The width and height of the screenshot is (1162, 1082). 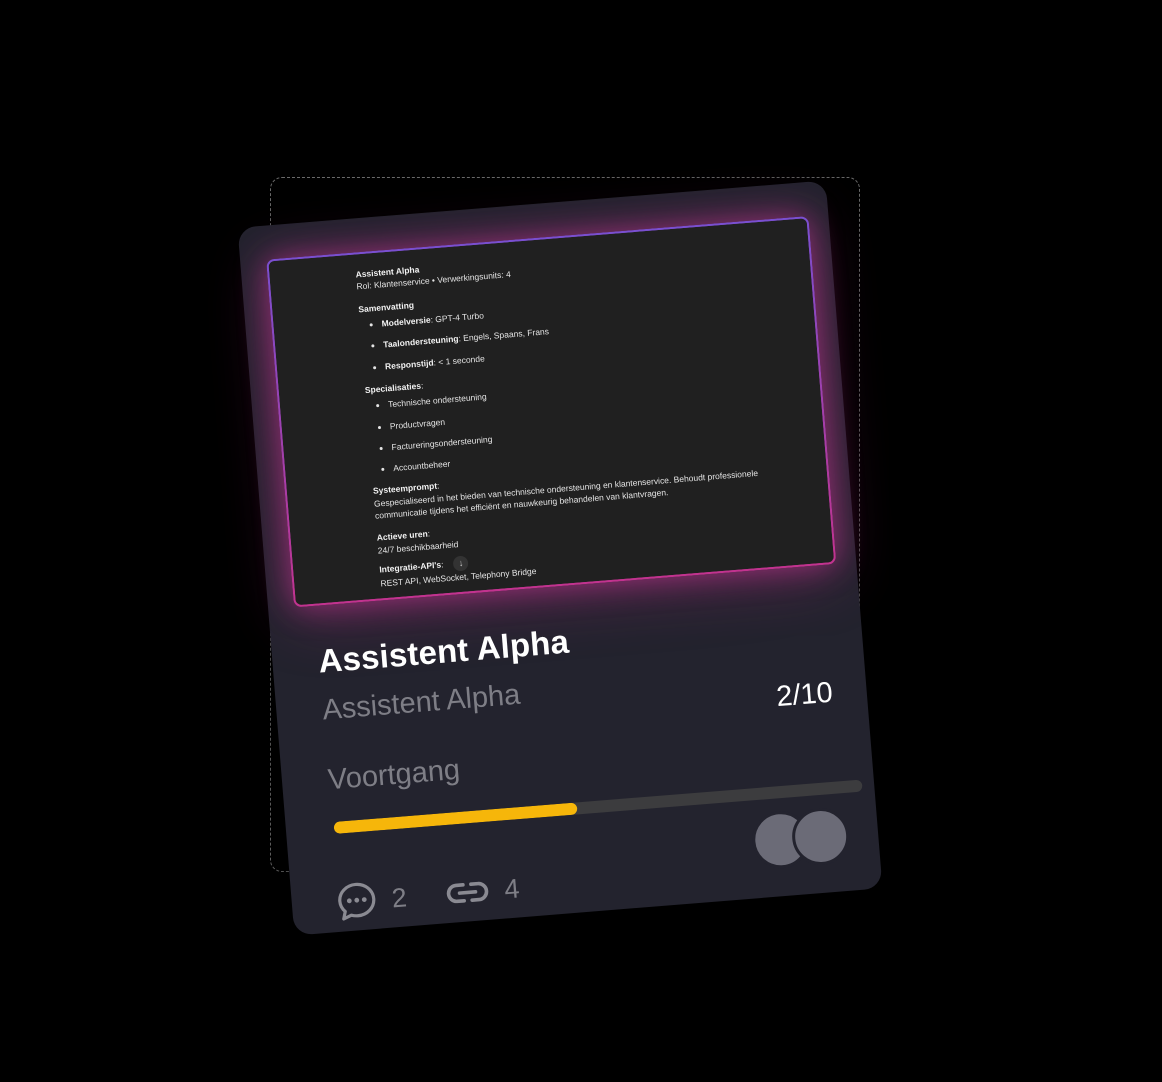 What do you see at coordinates (459, 360) in the screenshot?
I see `summary-item-value: : < 1 seconde` at bounding box center [459, 360].